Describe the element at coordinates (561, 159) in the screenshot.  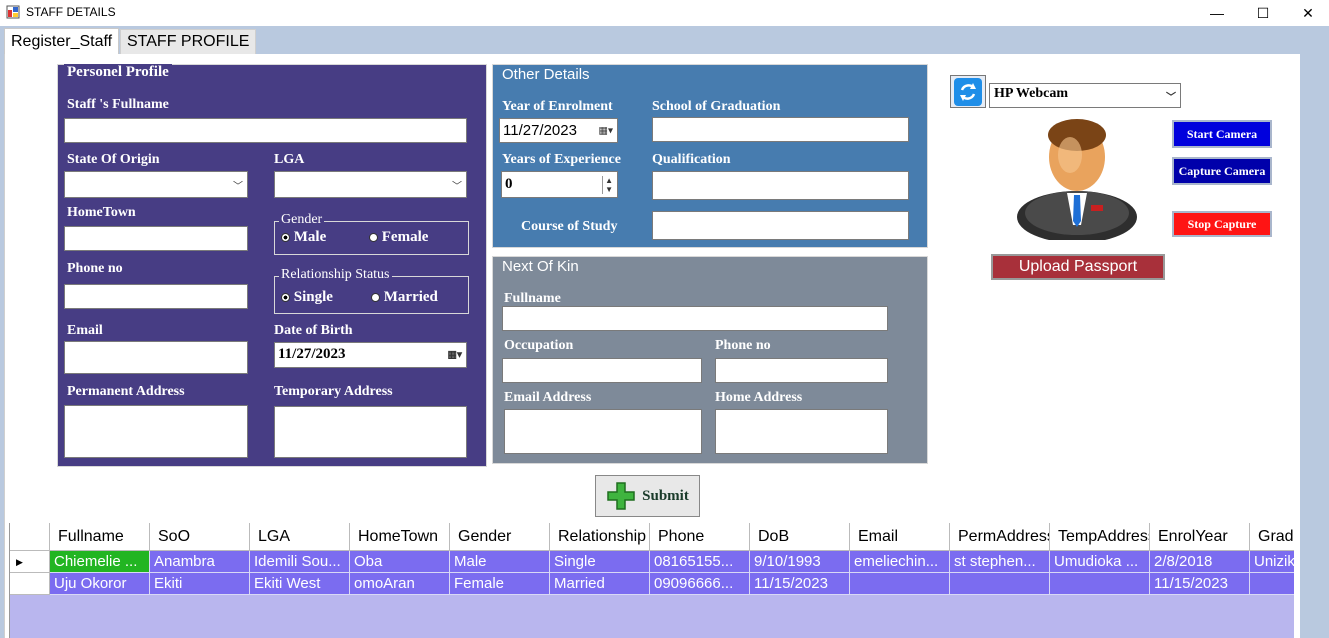
I see `experience-label: Years of Experience` at that location.